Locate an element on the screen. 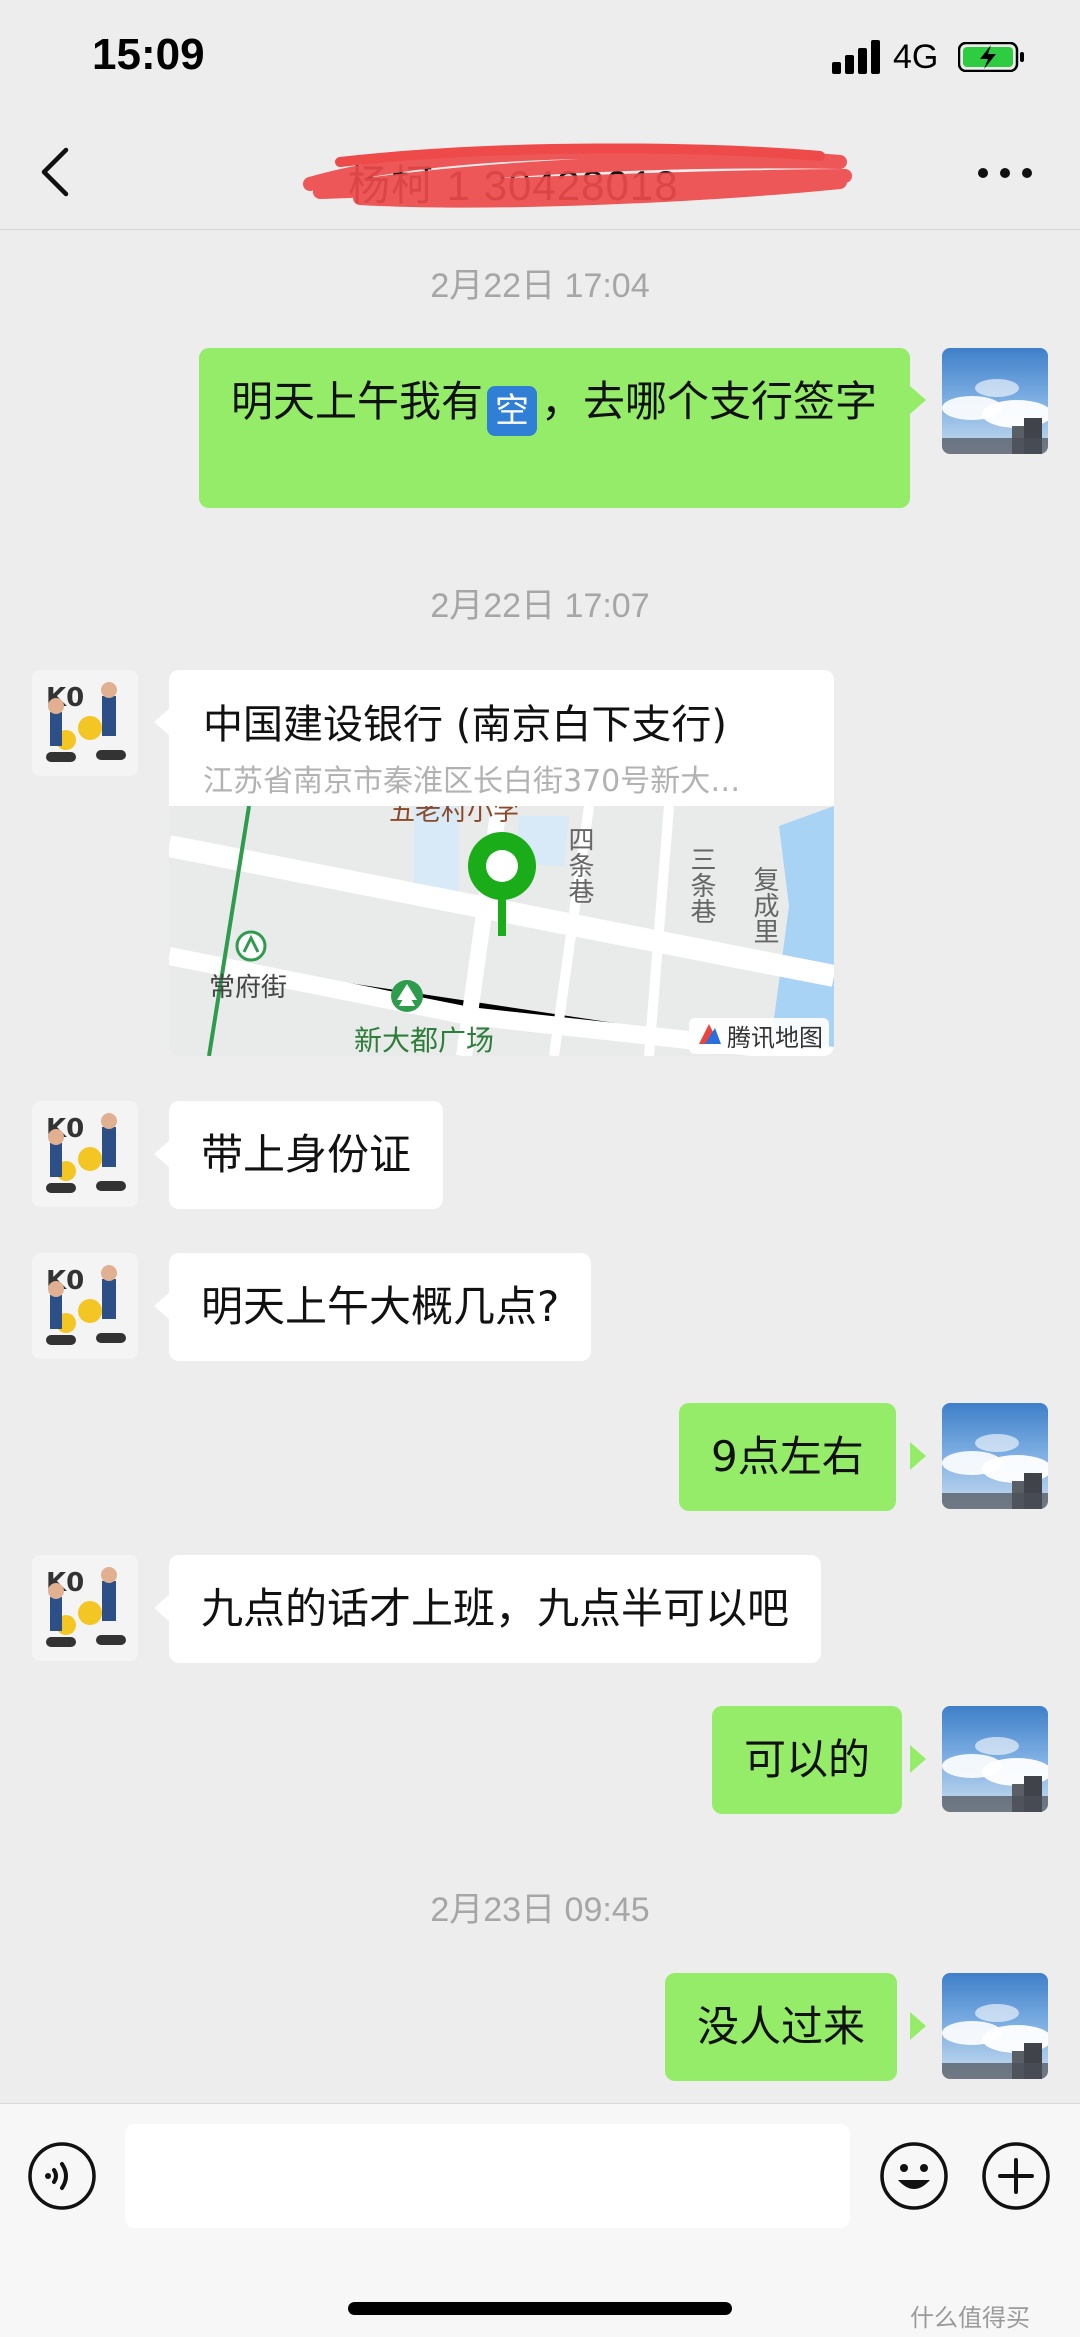  back-chevron-icon is located at coordinates (56, 172).